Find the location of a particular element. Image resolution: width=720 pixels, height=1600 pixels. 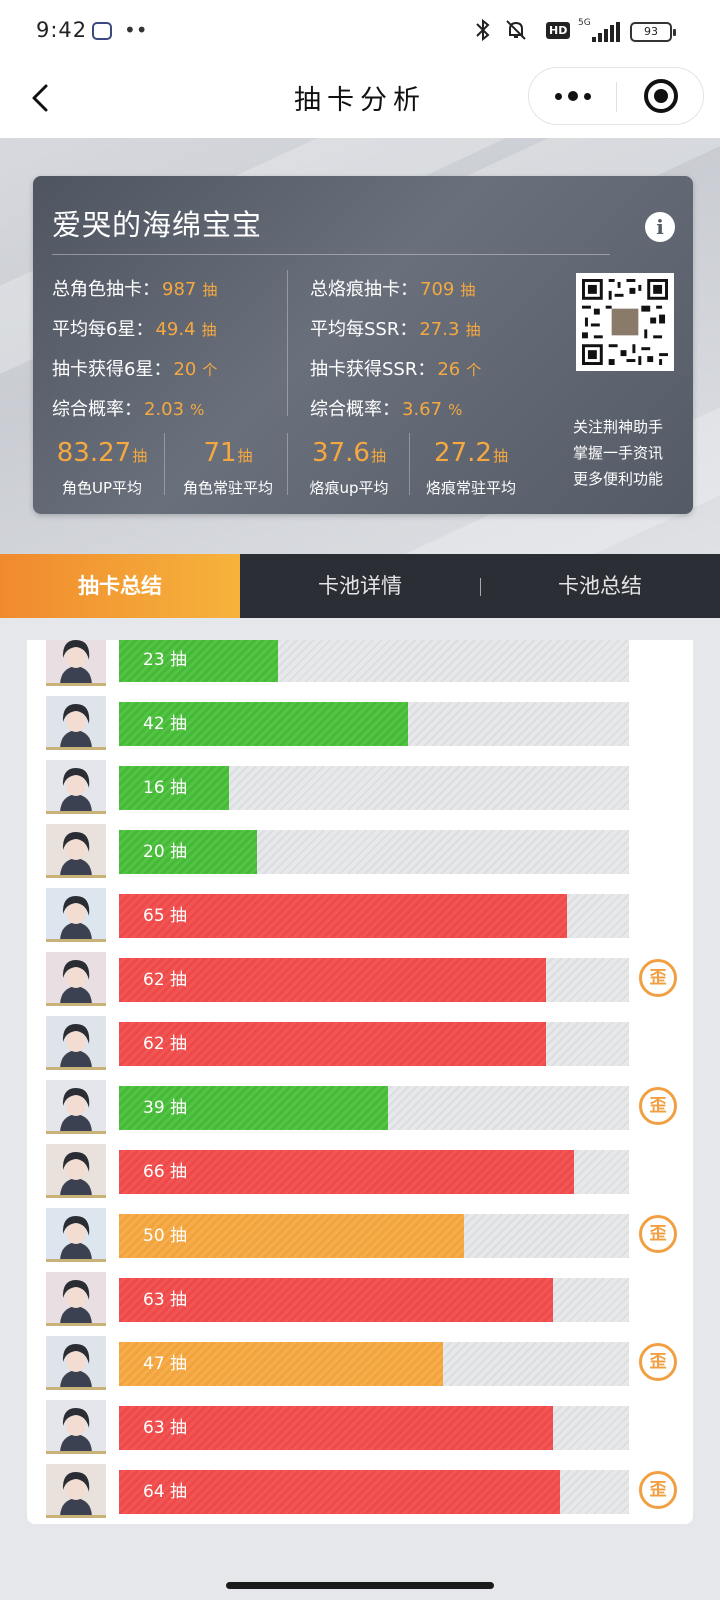

stat-avg-per-6star: 平均每6星： 49.4 抽 is located at coordinates (134, 329).